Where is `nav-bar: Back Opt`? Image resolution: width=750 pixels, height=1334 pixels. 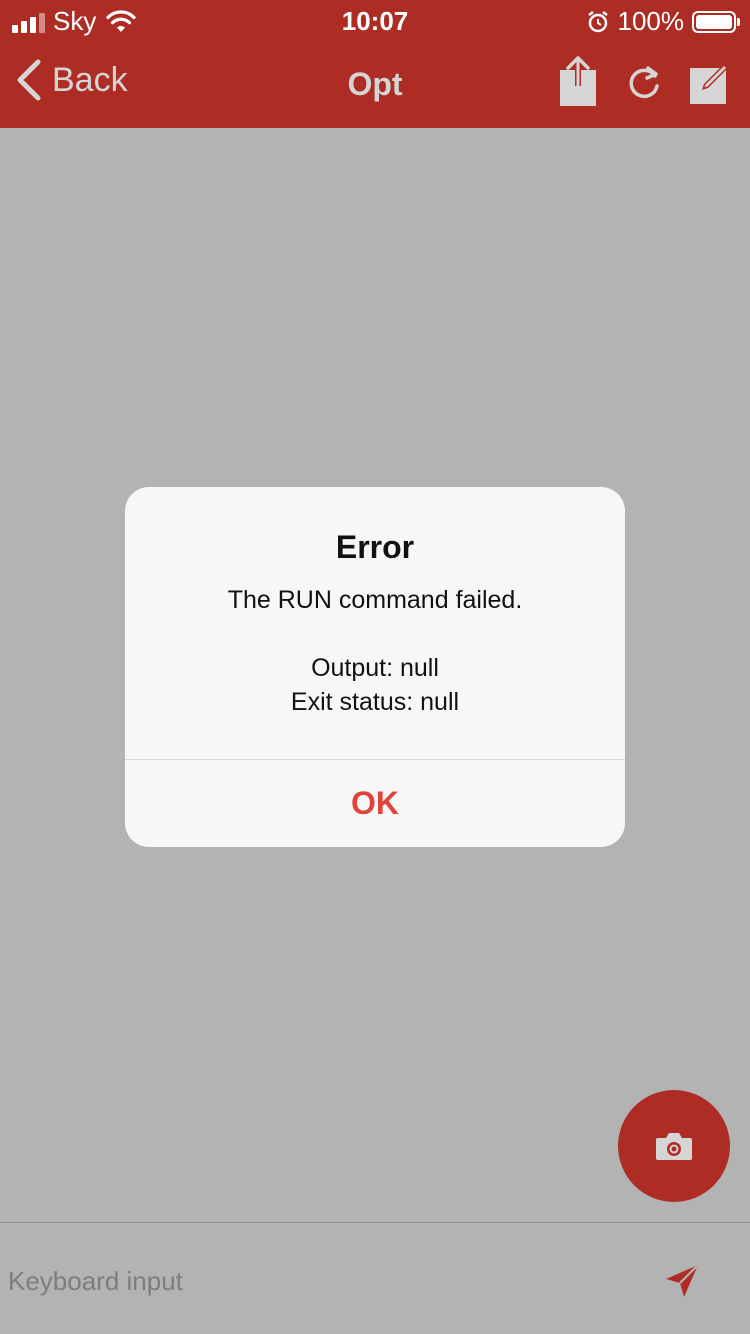
nav-bar: Back Opt is located at coordinates (375, 84).